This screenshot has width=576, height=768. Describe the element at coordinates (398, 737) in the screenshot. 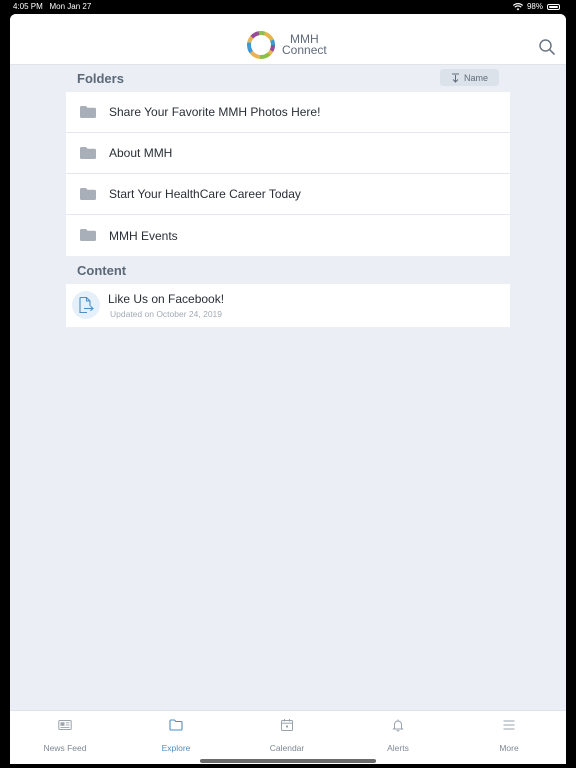

I see `tab-alerts: Alerts` at that location.